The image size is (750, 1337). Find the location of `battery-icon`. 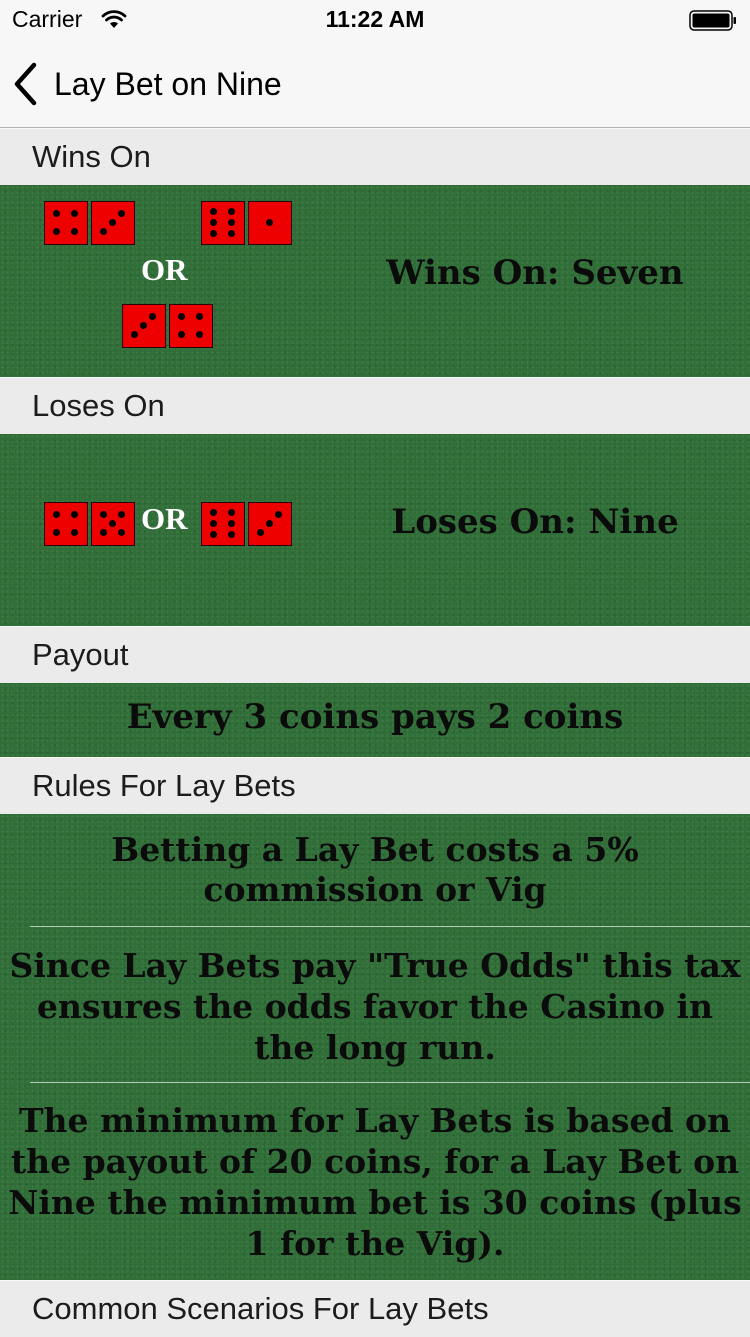

battery-icon is located at coordinates (712, 20).